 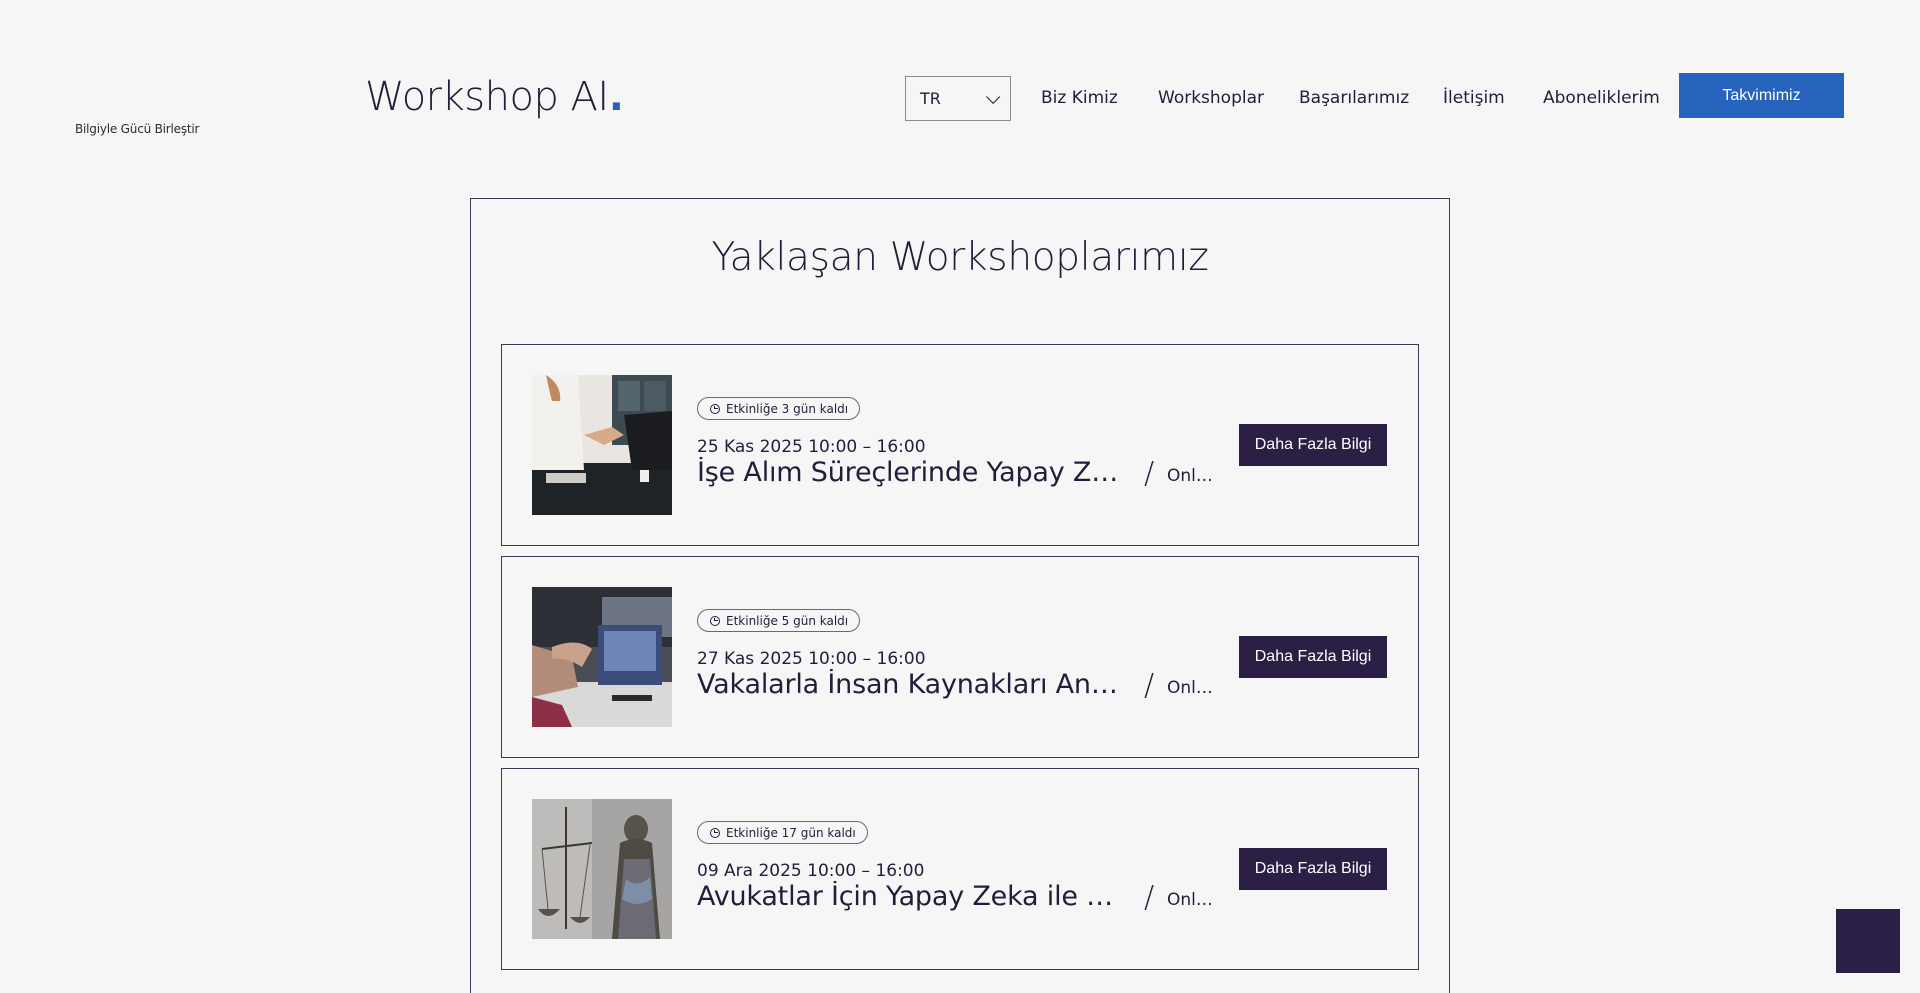 I want to click on countdown-badge: Etkinliğe 17 gün kaldı, so click(x=782, y=832).